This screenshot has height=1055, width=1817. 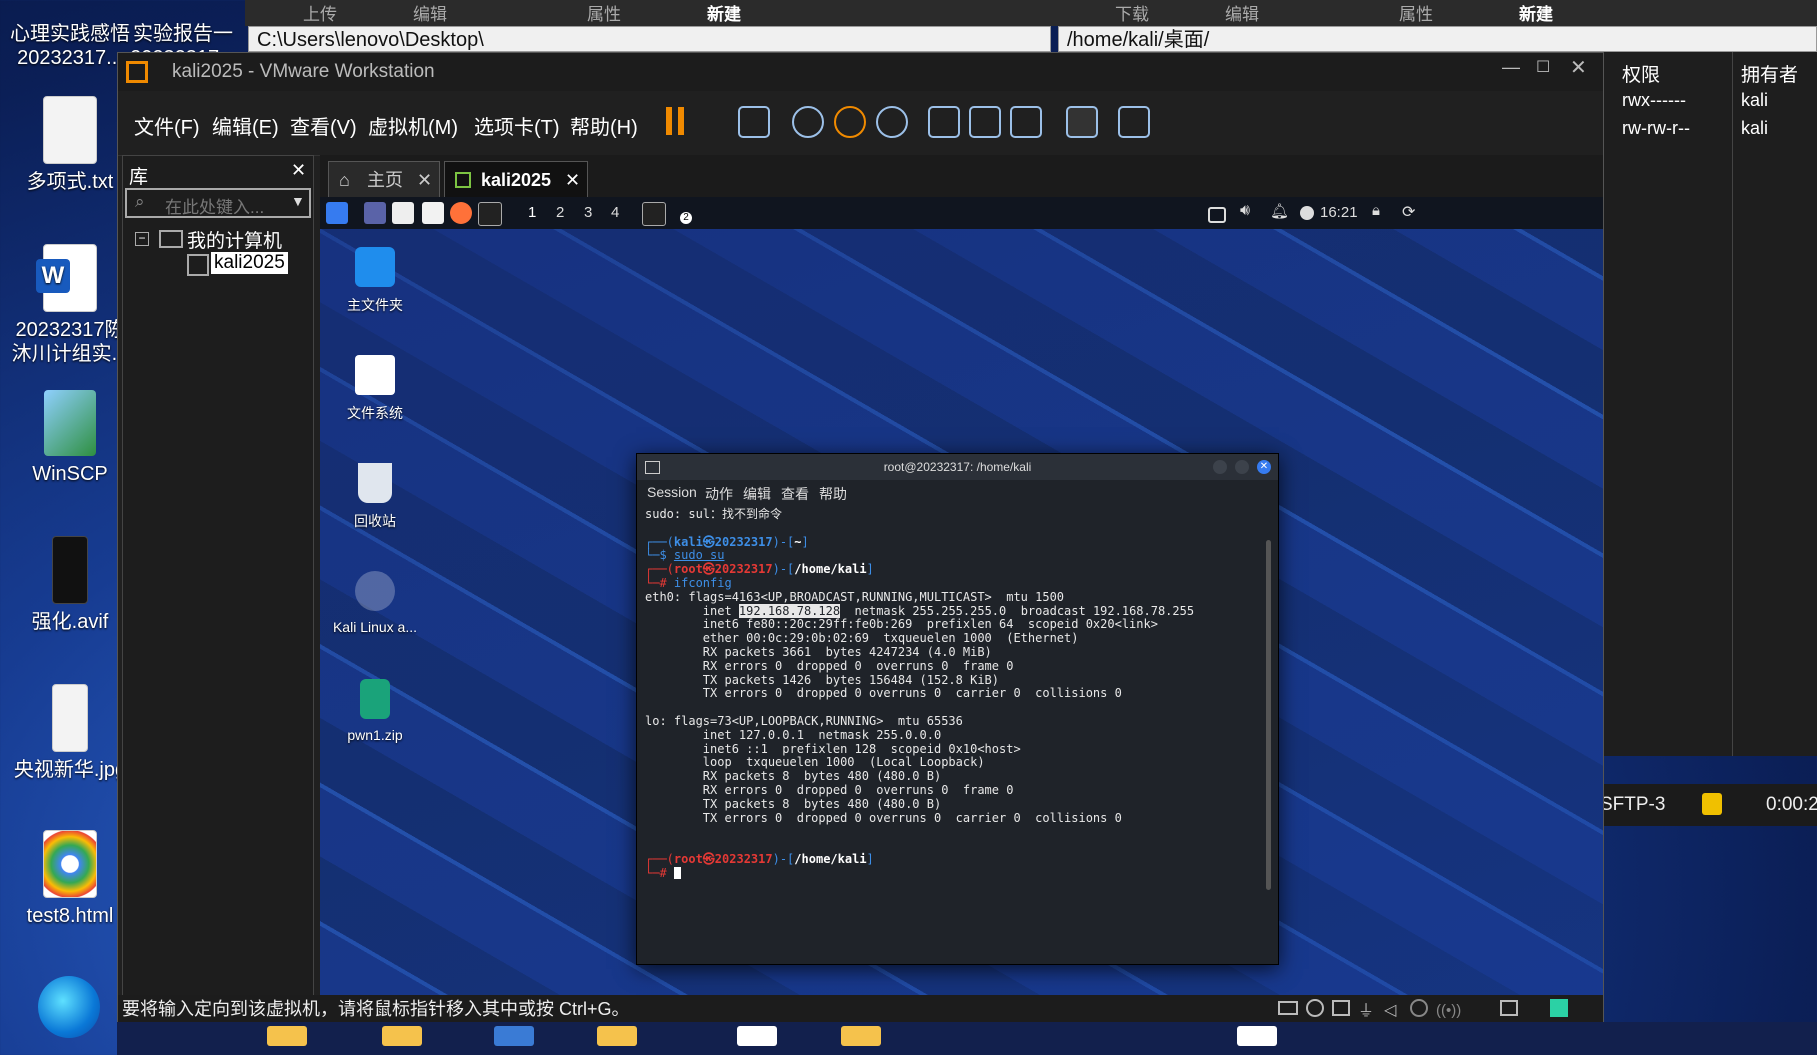 I want to click on edit-right-button: 编辑, so click(x=1242, y=12).